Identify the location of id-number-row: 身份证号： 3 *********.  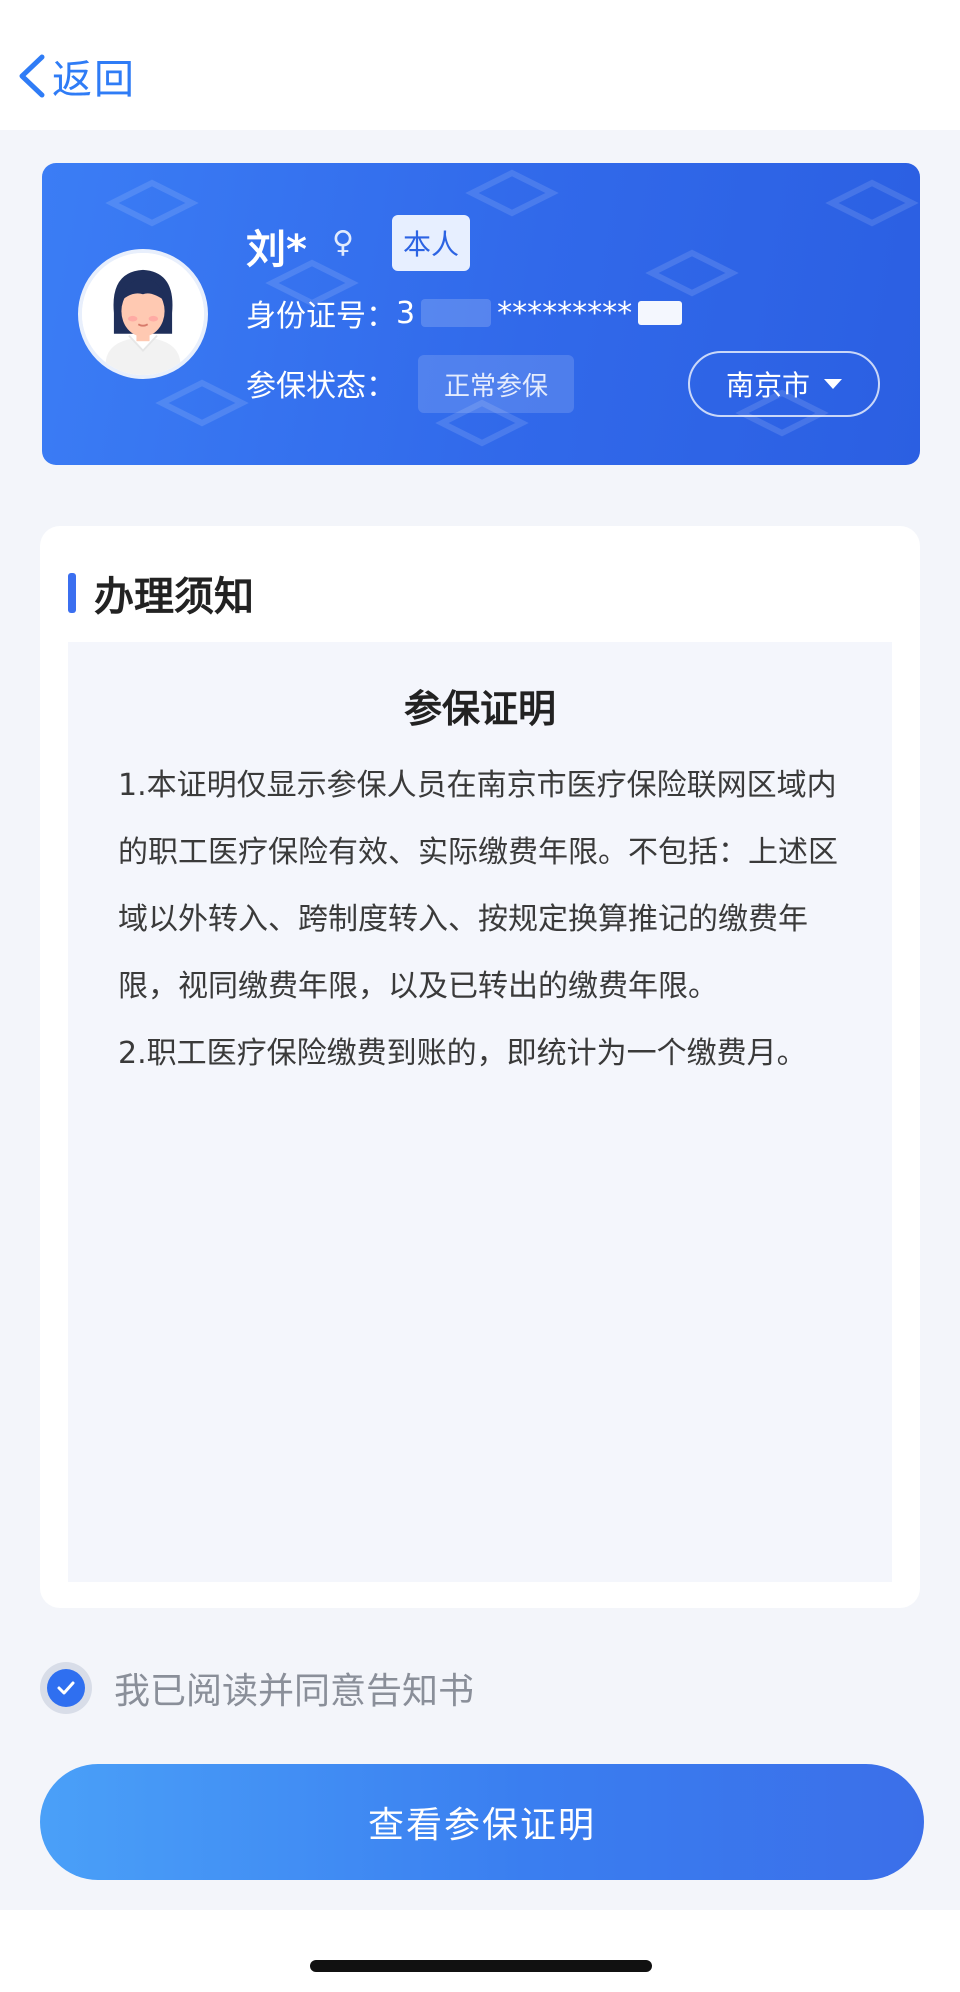
(464, 313).